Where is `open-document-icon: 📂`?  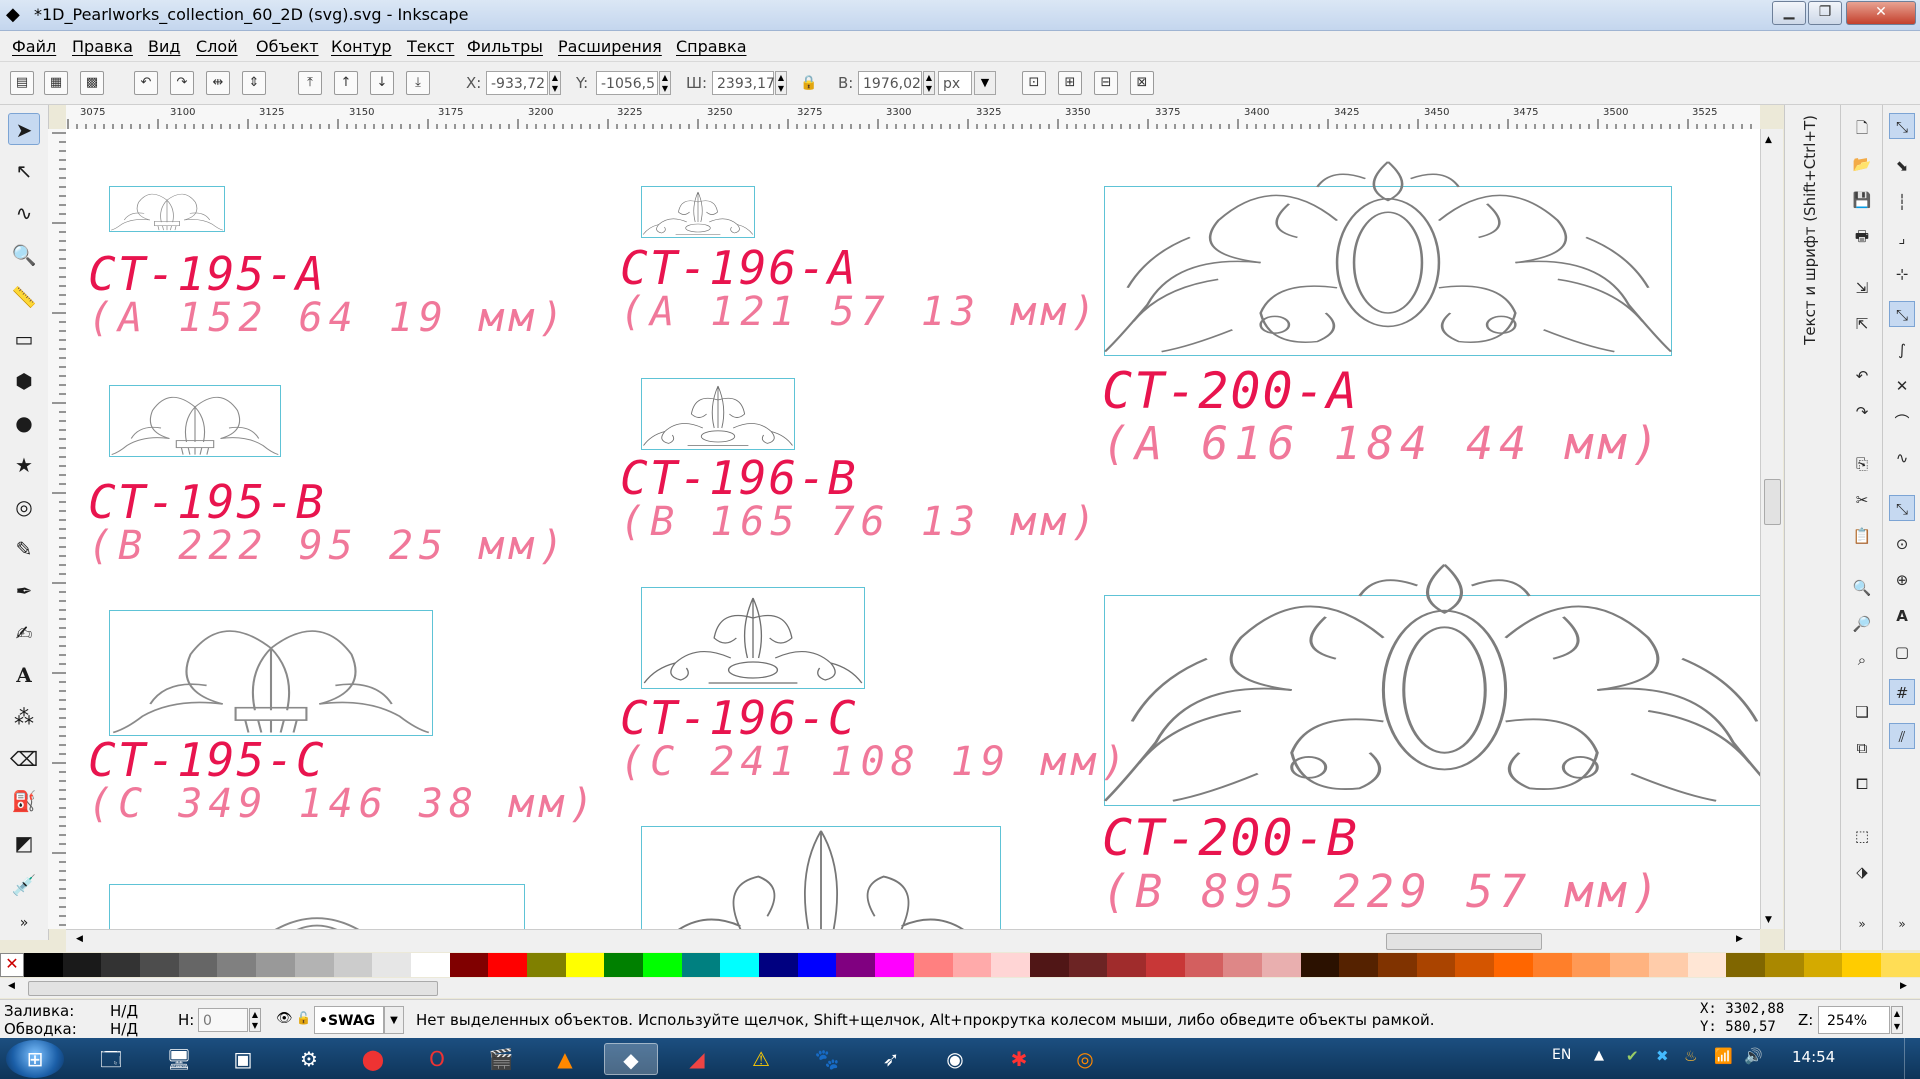
open-document-icon: 📂 is located at coordinates (1862, 164).